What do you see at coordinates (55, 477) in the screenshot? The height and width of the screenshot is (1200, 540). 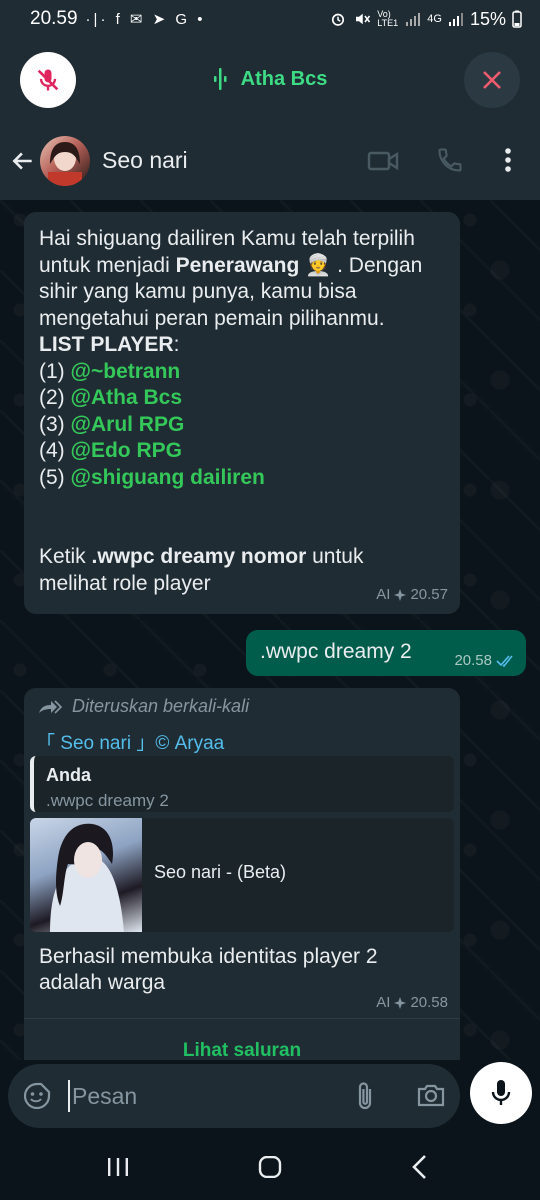 I see `player-number: (5)` at bounding box center [55, 477].